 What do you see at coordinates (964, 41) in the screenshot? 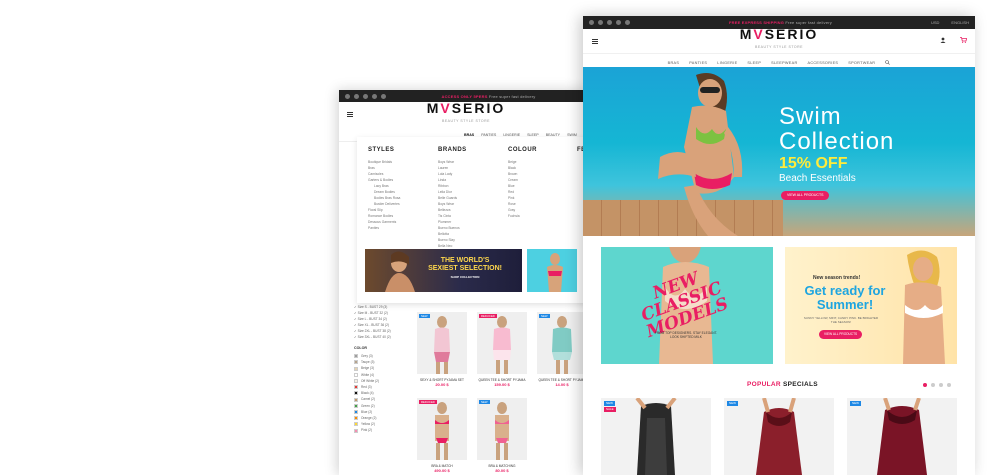
I see `cart-icon` at bounding box center [964, 41].